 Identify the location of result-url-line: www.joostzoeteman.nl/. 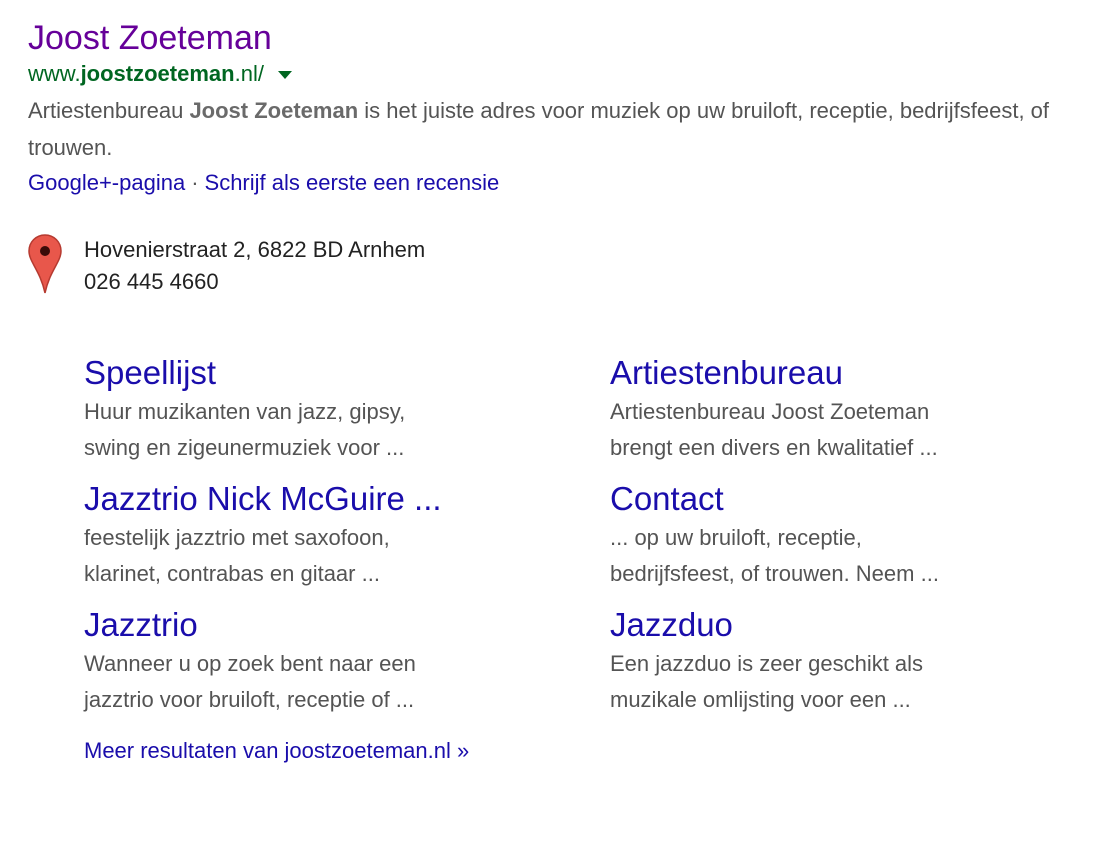
(553, 74).